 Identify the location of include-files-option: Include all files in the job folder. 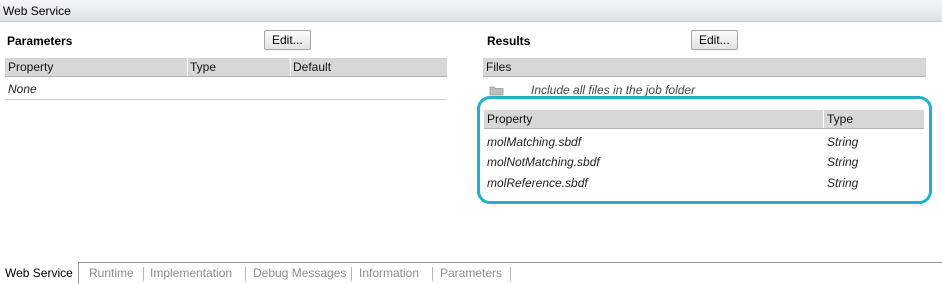
(613, 90).